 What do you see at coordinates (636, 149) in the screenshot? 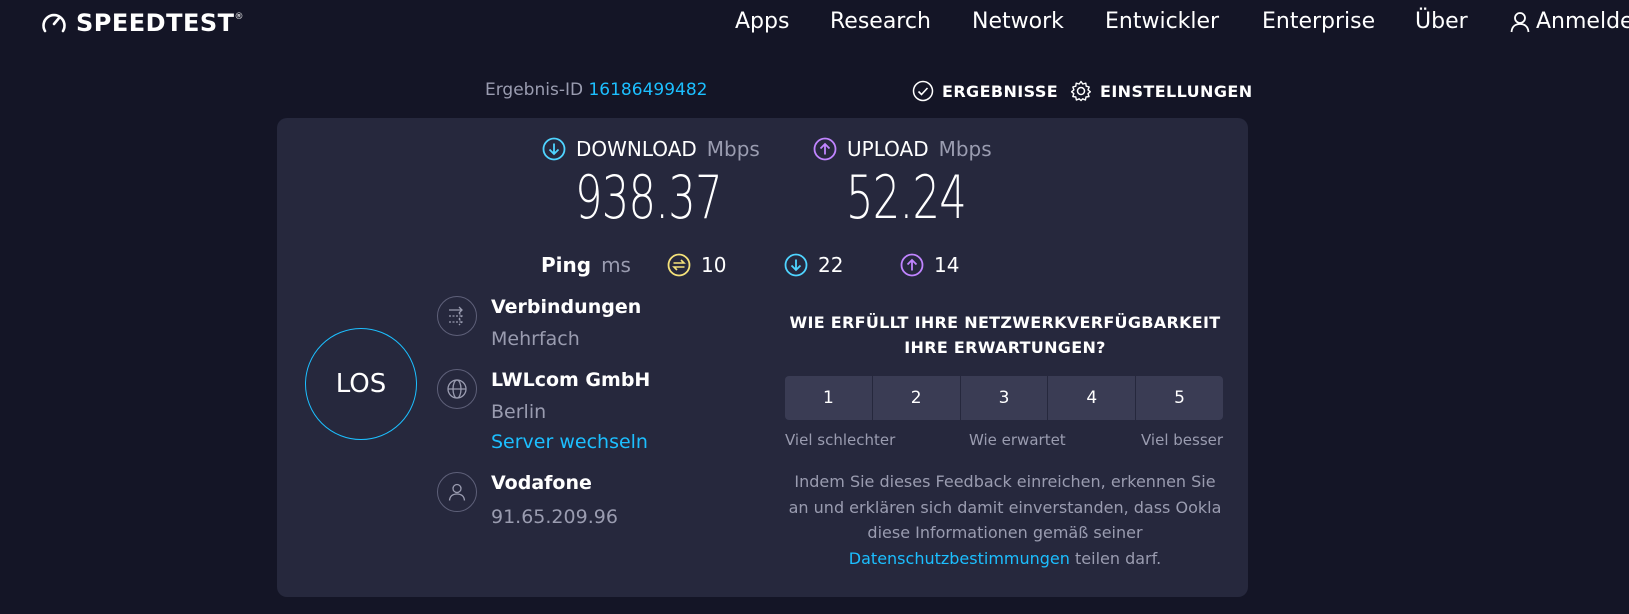
I see `download-title: DOWNLOAD` at bounding box center [636, 149].